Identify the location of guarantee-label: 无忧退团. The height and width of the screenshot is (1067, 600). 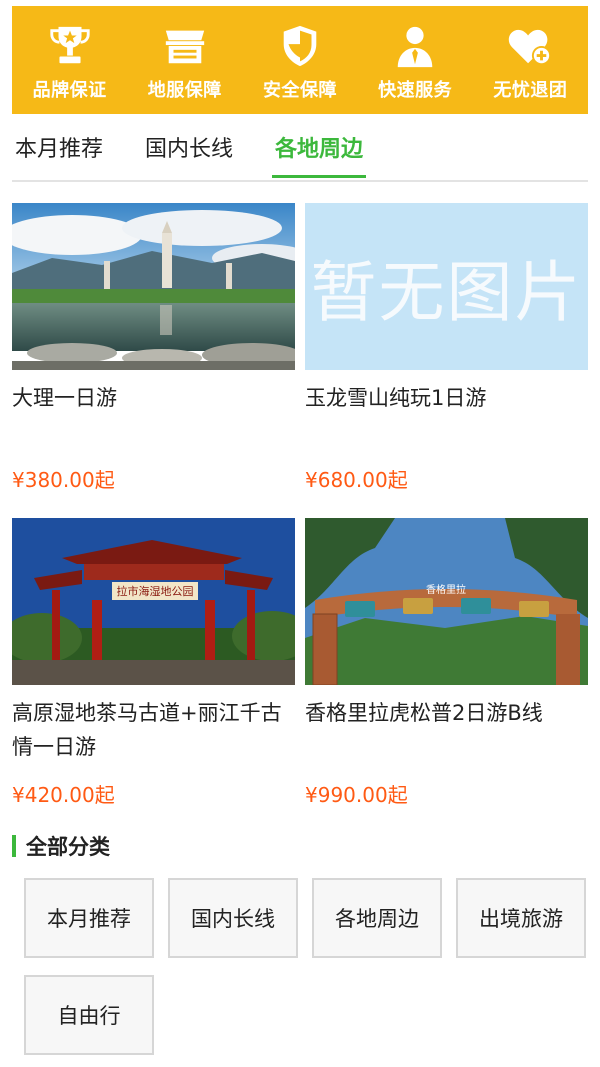
(530, 90).